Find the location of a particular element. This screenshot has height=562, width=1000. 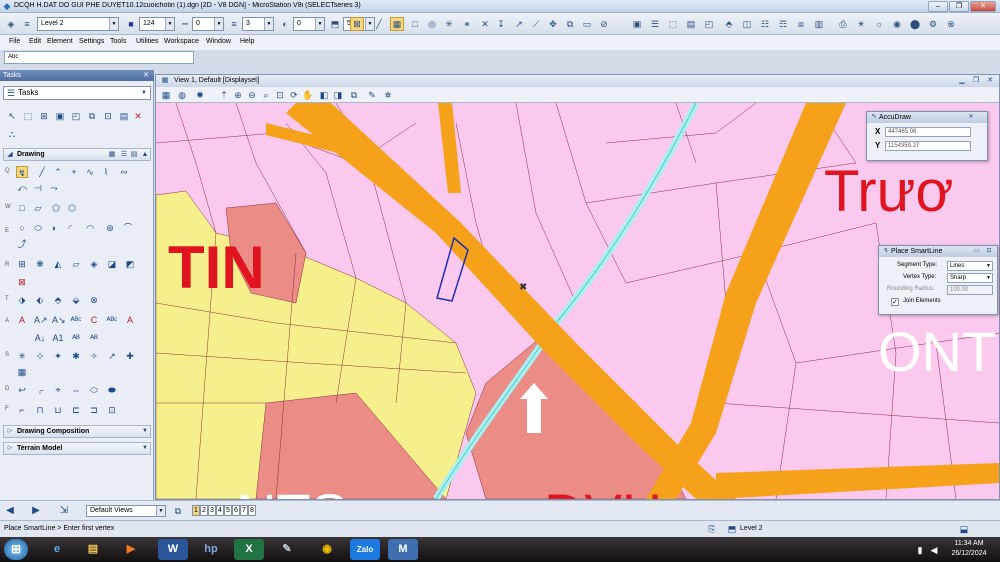

measure-icon: ⛬ is located at coordinates (12, 134).